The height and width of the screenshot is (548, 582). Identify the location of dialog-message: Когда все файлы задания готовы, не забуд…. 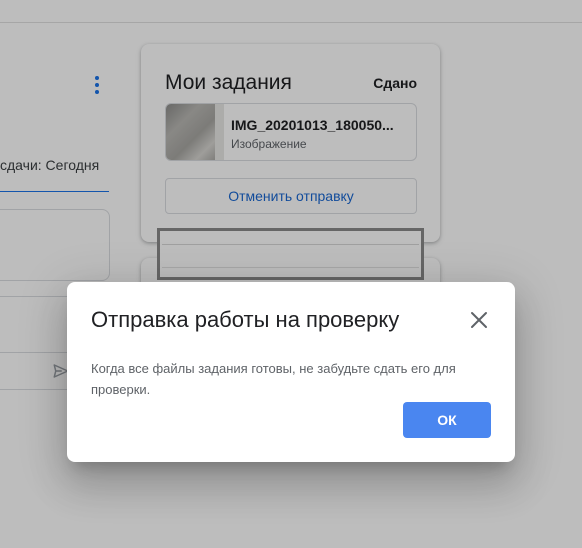
(273, 379).